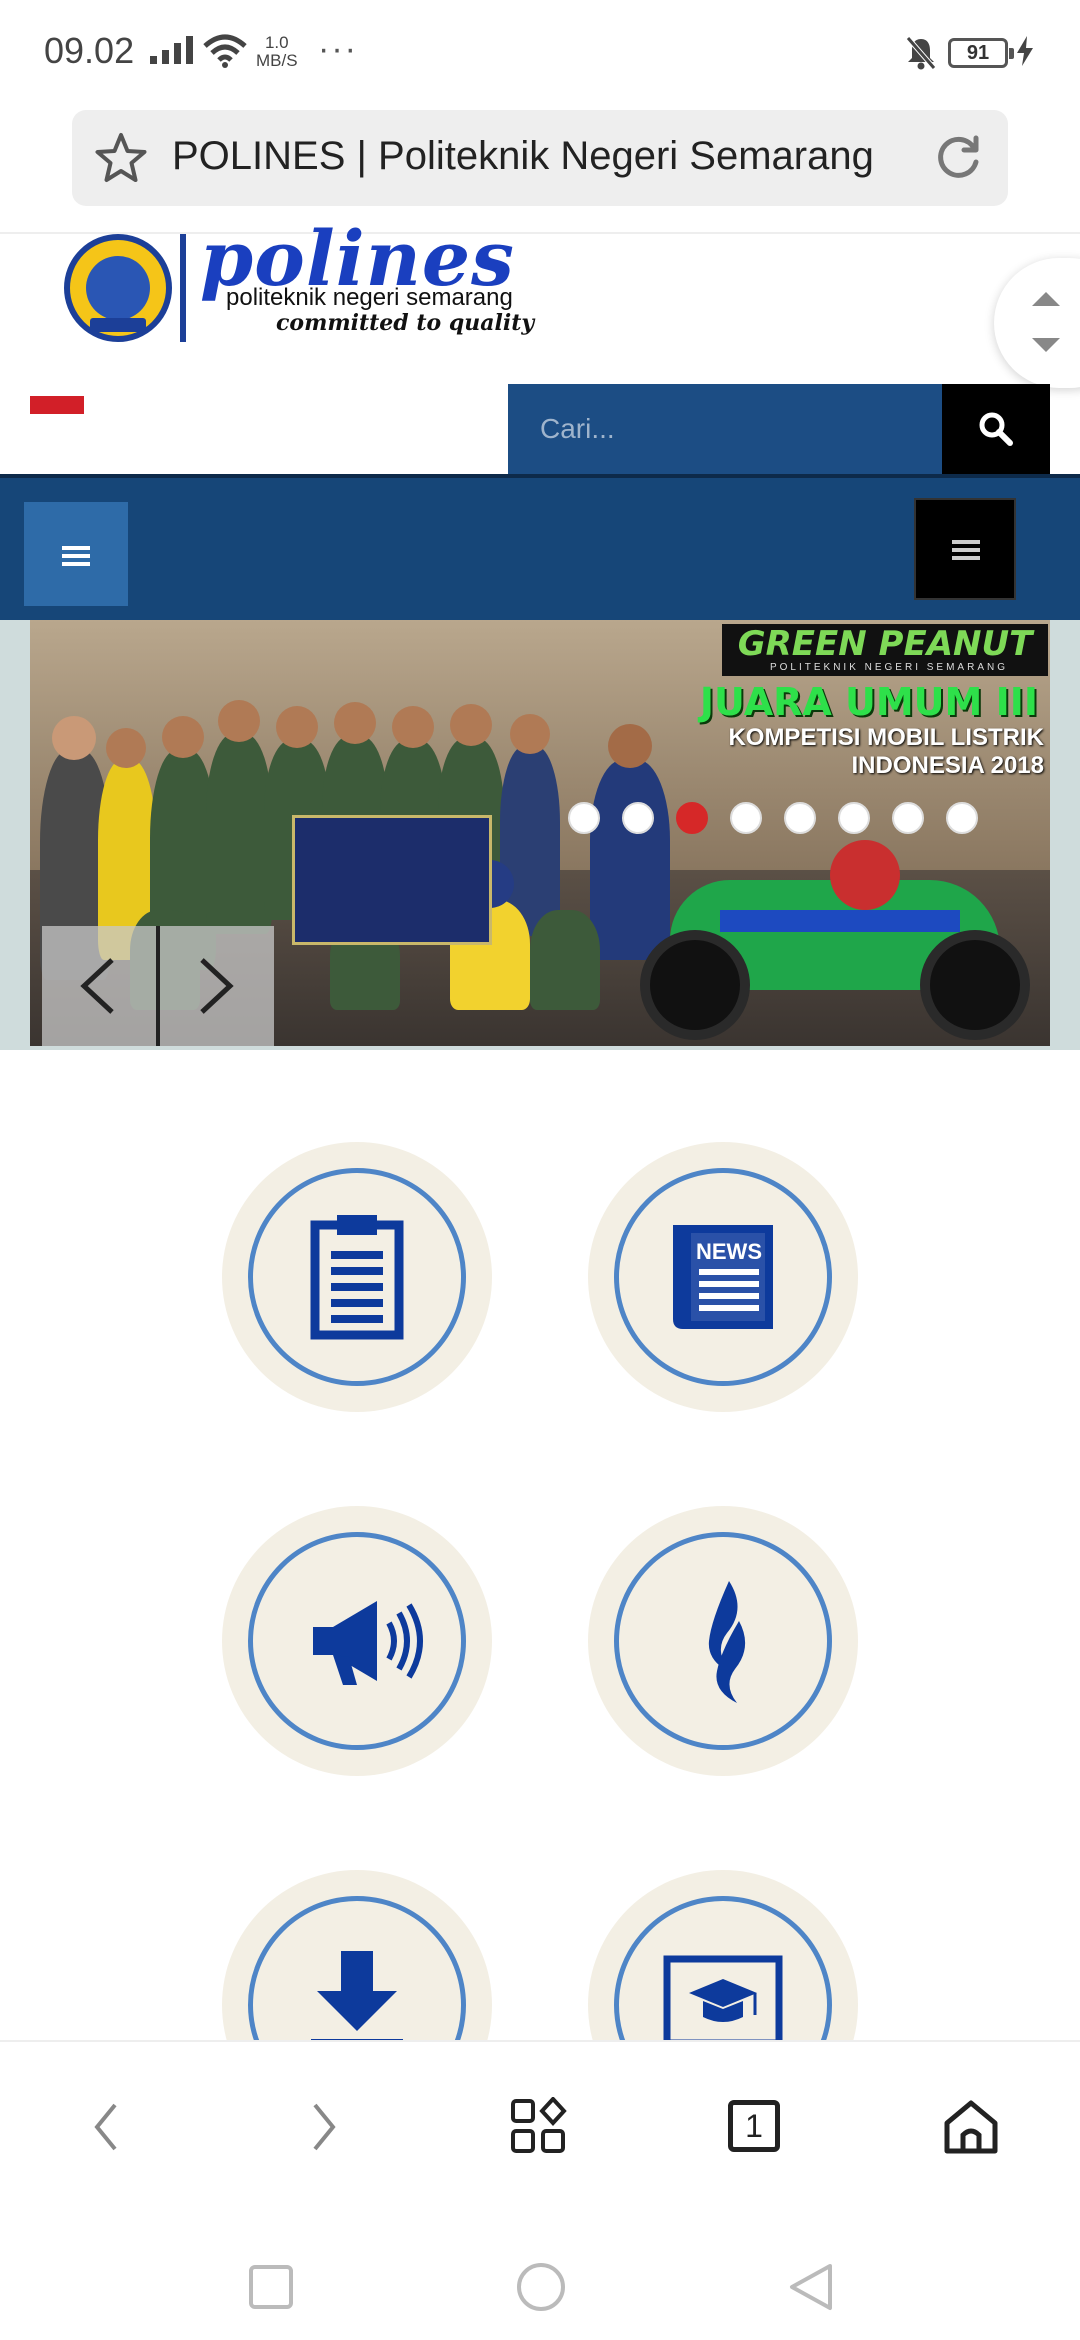 The width and height of the screenshot is (1080, 2340). I want to click on wifi-icon, so click(225, 53).